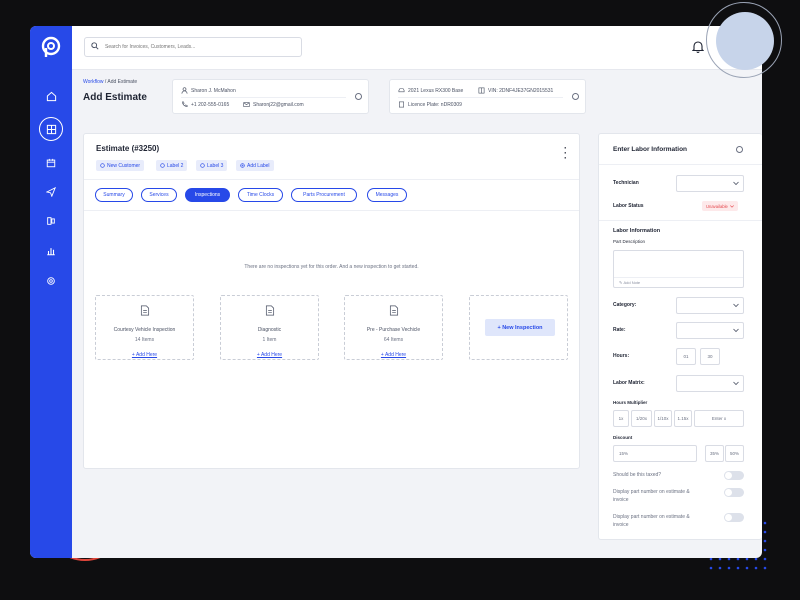 The image size is (800, 600). Describe the element at coordinates (51, 96) in the screenshot. I see `home-icon` at that location.